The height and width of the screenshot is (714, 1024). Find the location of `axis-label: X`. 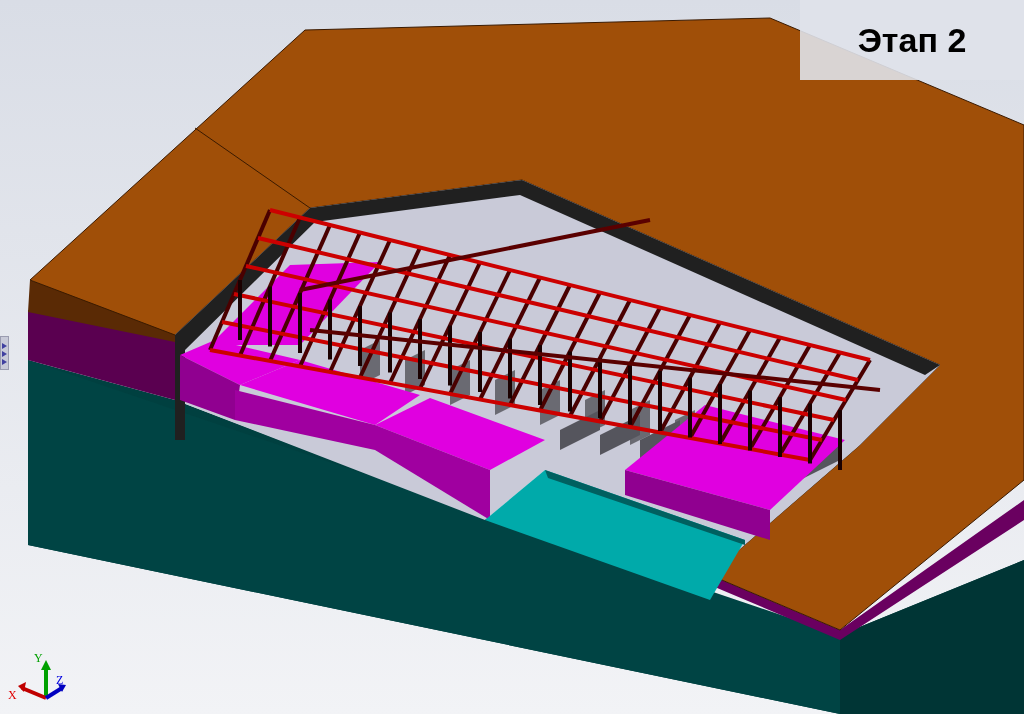

axis-label: X is located at coordinates (12, 695).